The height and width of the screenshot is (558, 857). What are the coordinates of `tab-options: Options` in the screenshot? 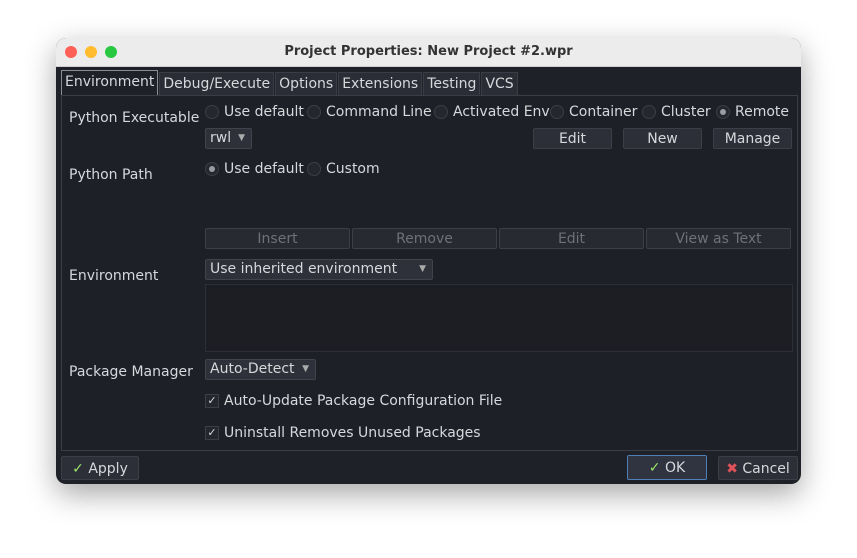 It's located at (306, 84).